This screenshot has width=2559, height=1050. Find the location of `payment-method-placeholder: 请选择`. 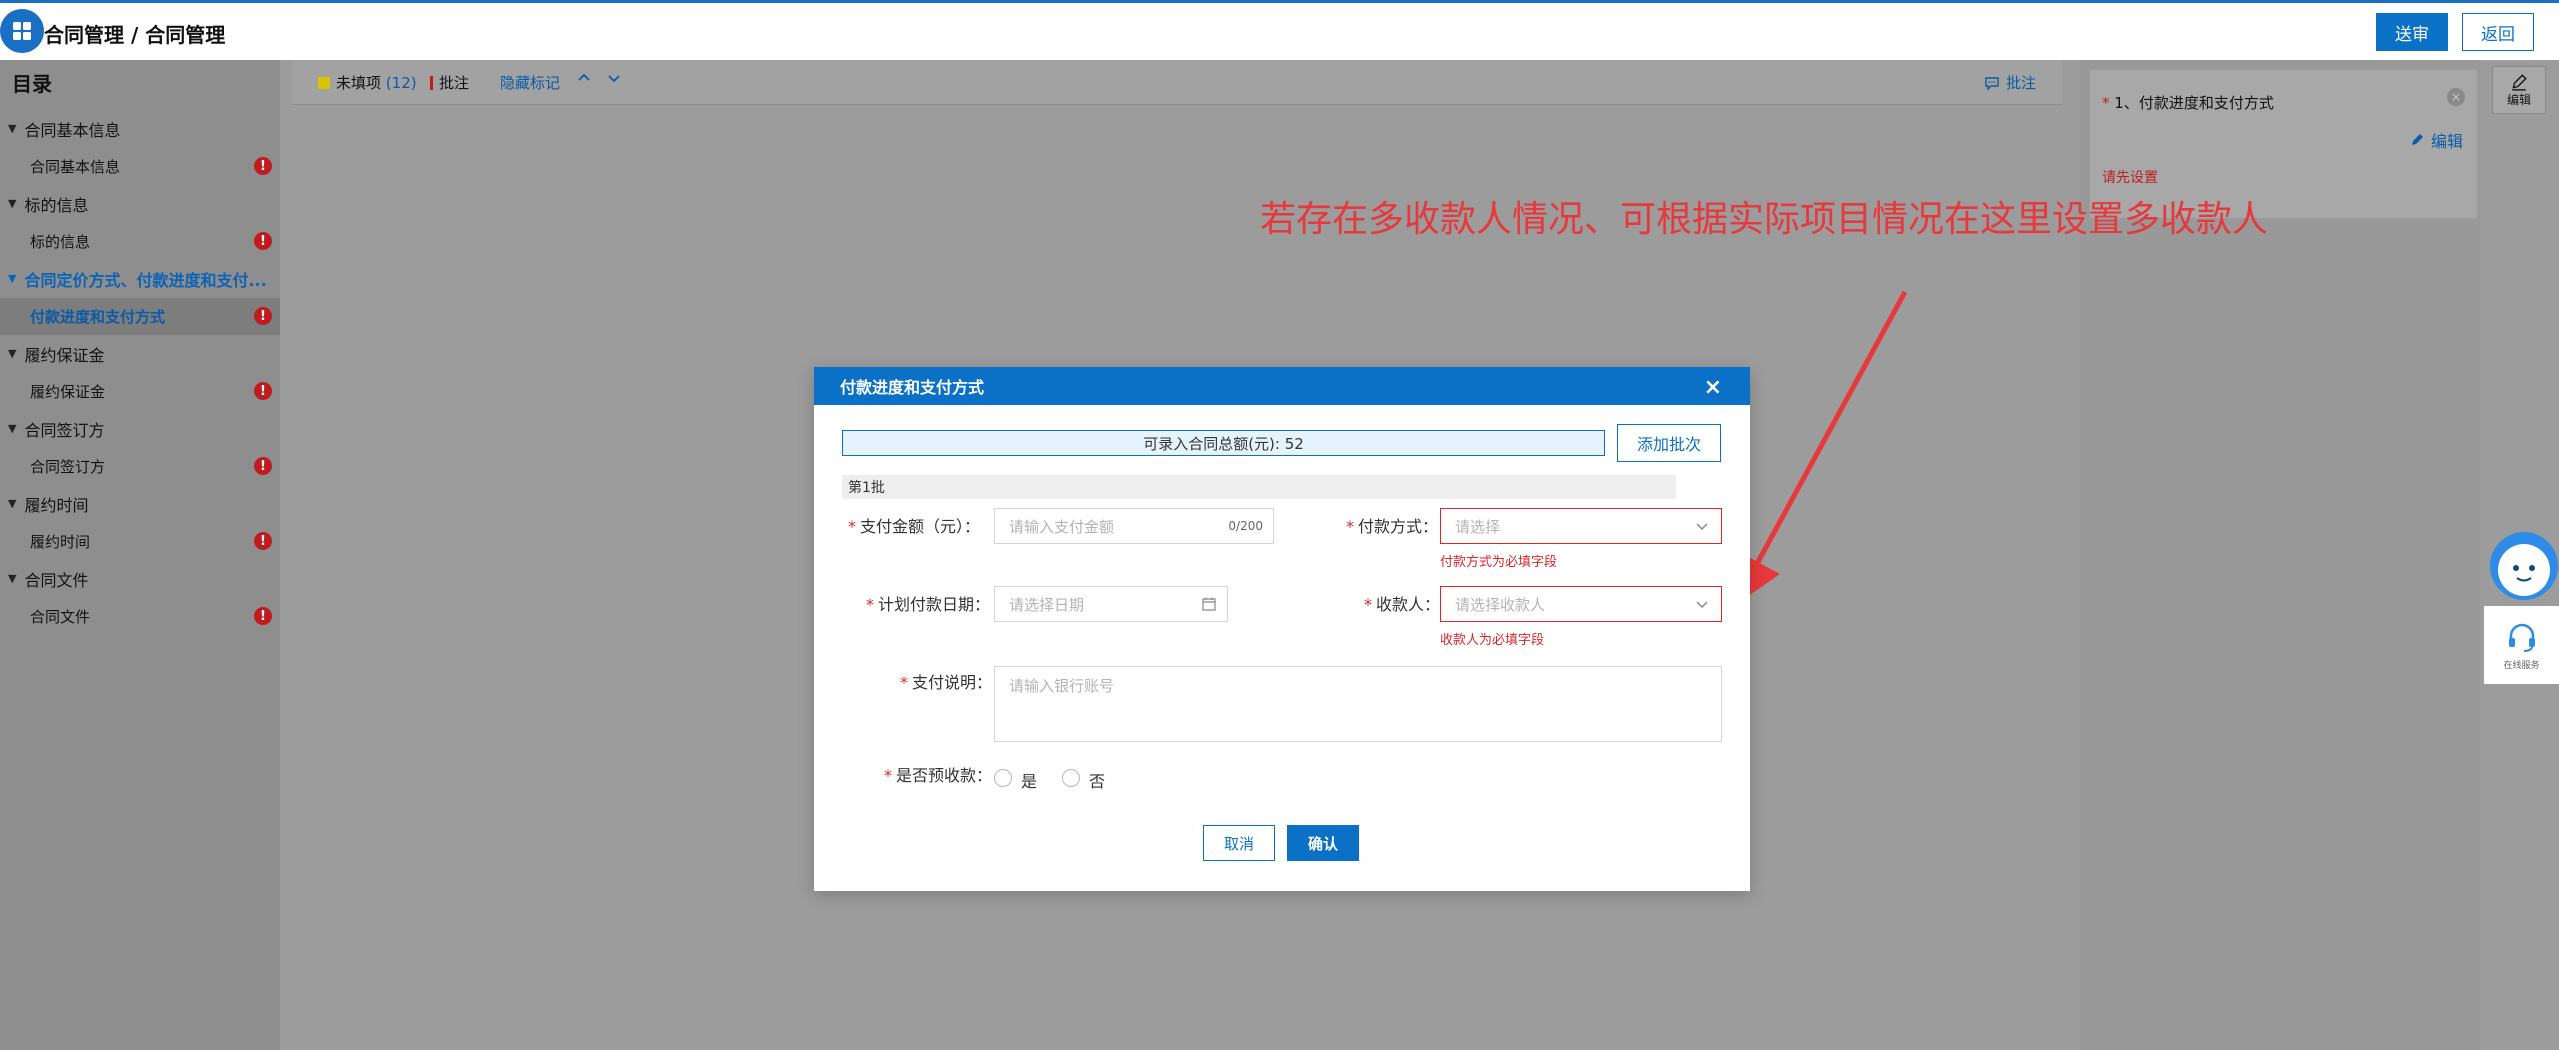

payment-method-placeholder: 请选择 is located at coordinates (1478, 526).